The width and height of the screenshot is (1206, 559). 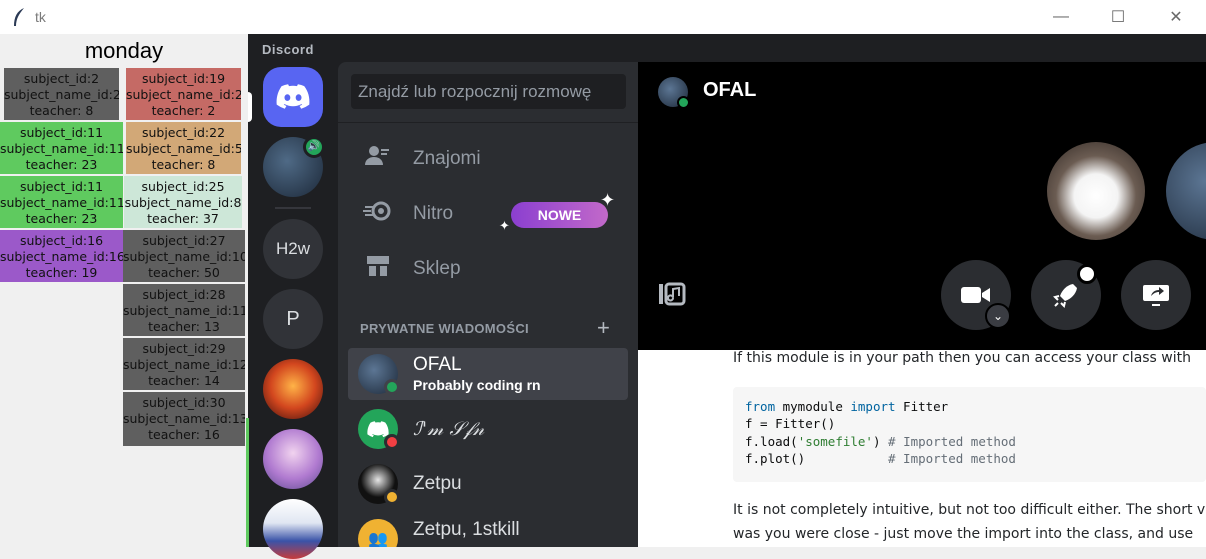 I want to click on maximize-icon: ☐, so click(x=1118, y=17).